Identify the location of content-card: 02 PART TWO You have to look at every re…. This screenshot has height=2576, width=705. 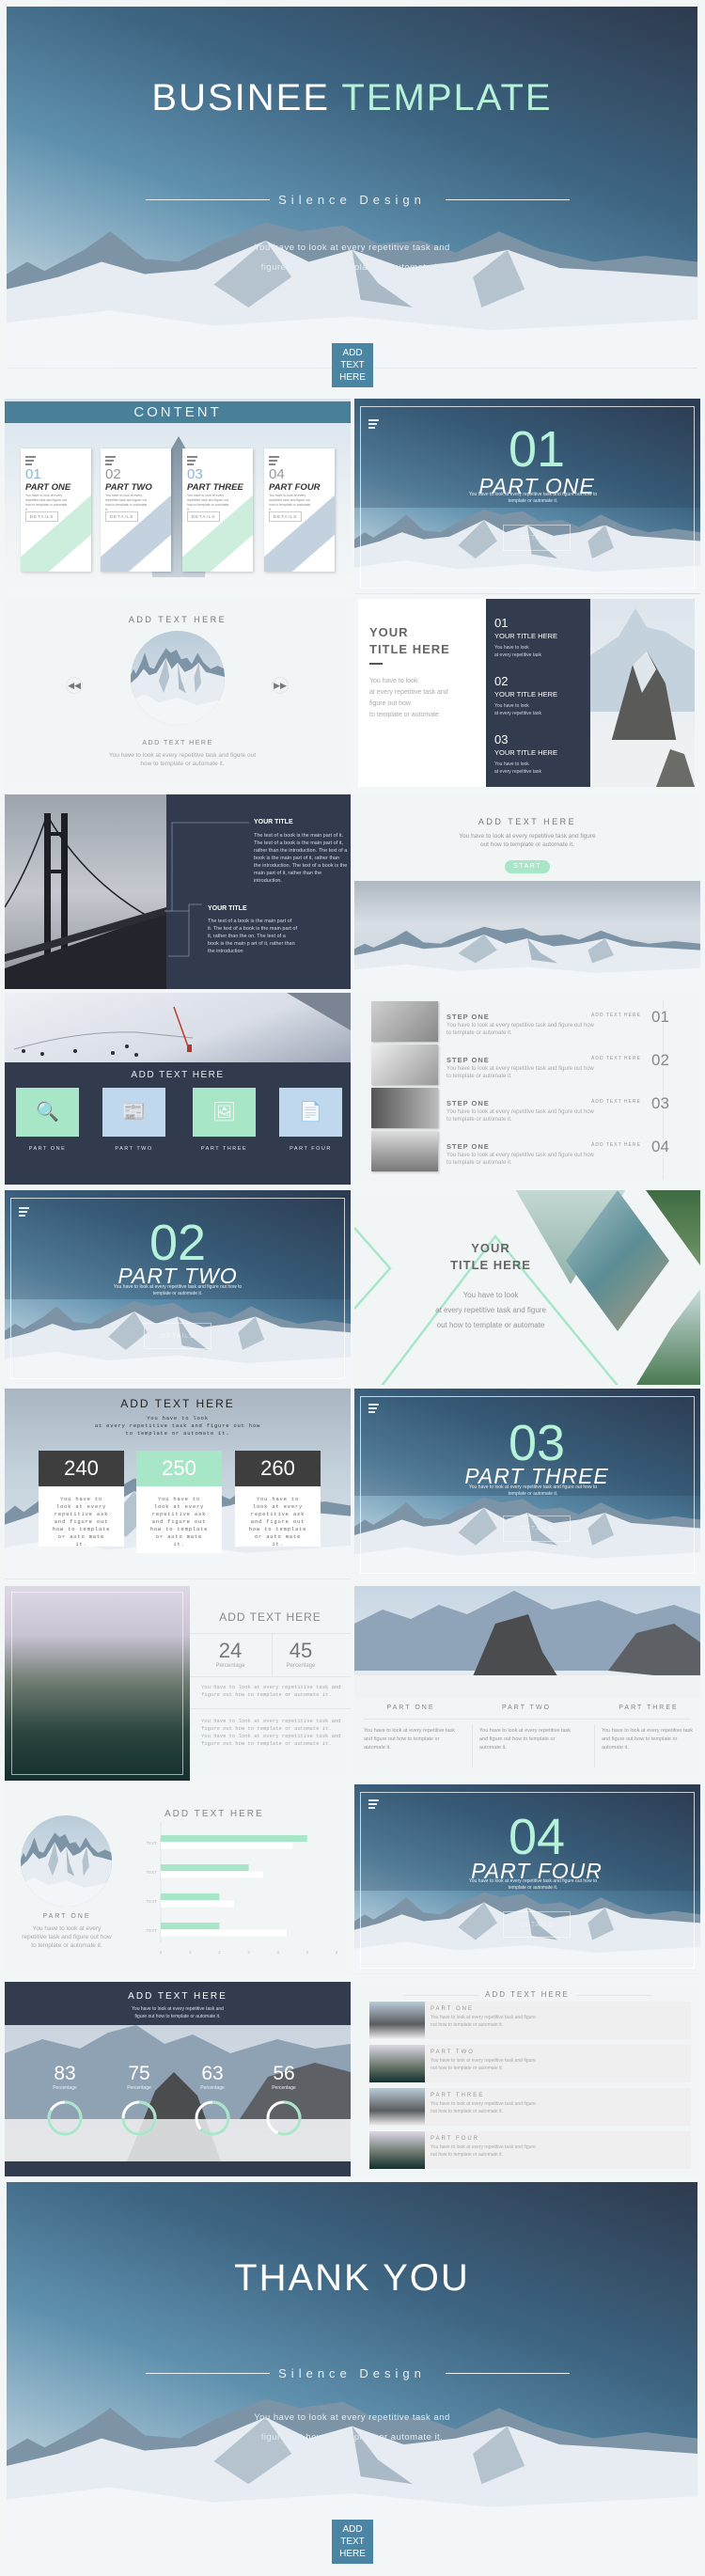
(136, 510).